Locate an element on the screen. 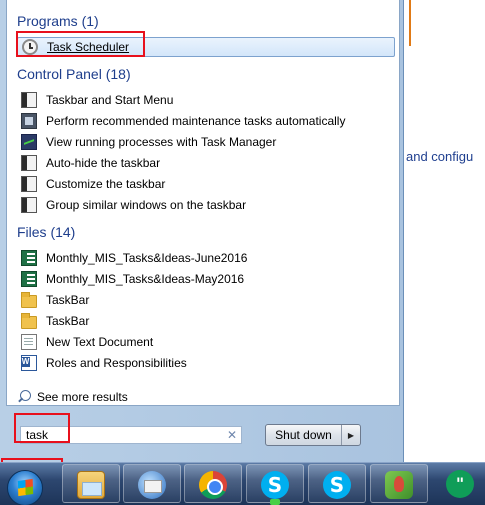  programs-group-title: Programs (1) is located at coordinates (58, 21).